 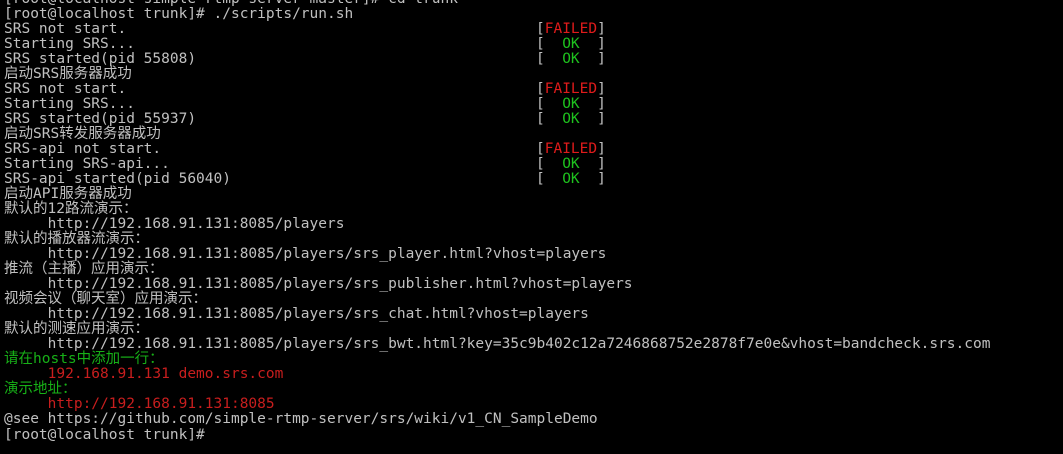 What do you see at coordinates (84, 269) in the screenshot?
I see `line-text: 推流（主播）应用演示：` at bounding box center [84, 269].